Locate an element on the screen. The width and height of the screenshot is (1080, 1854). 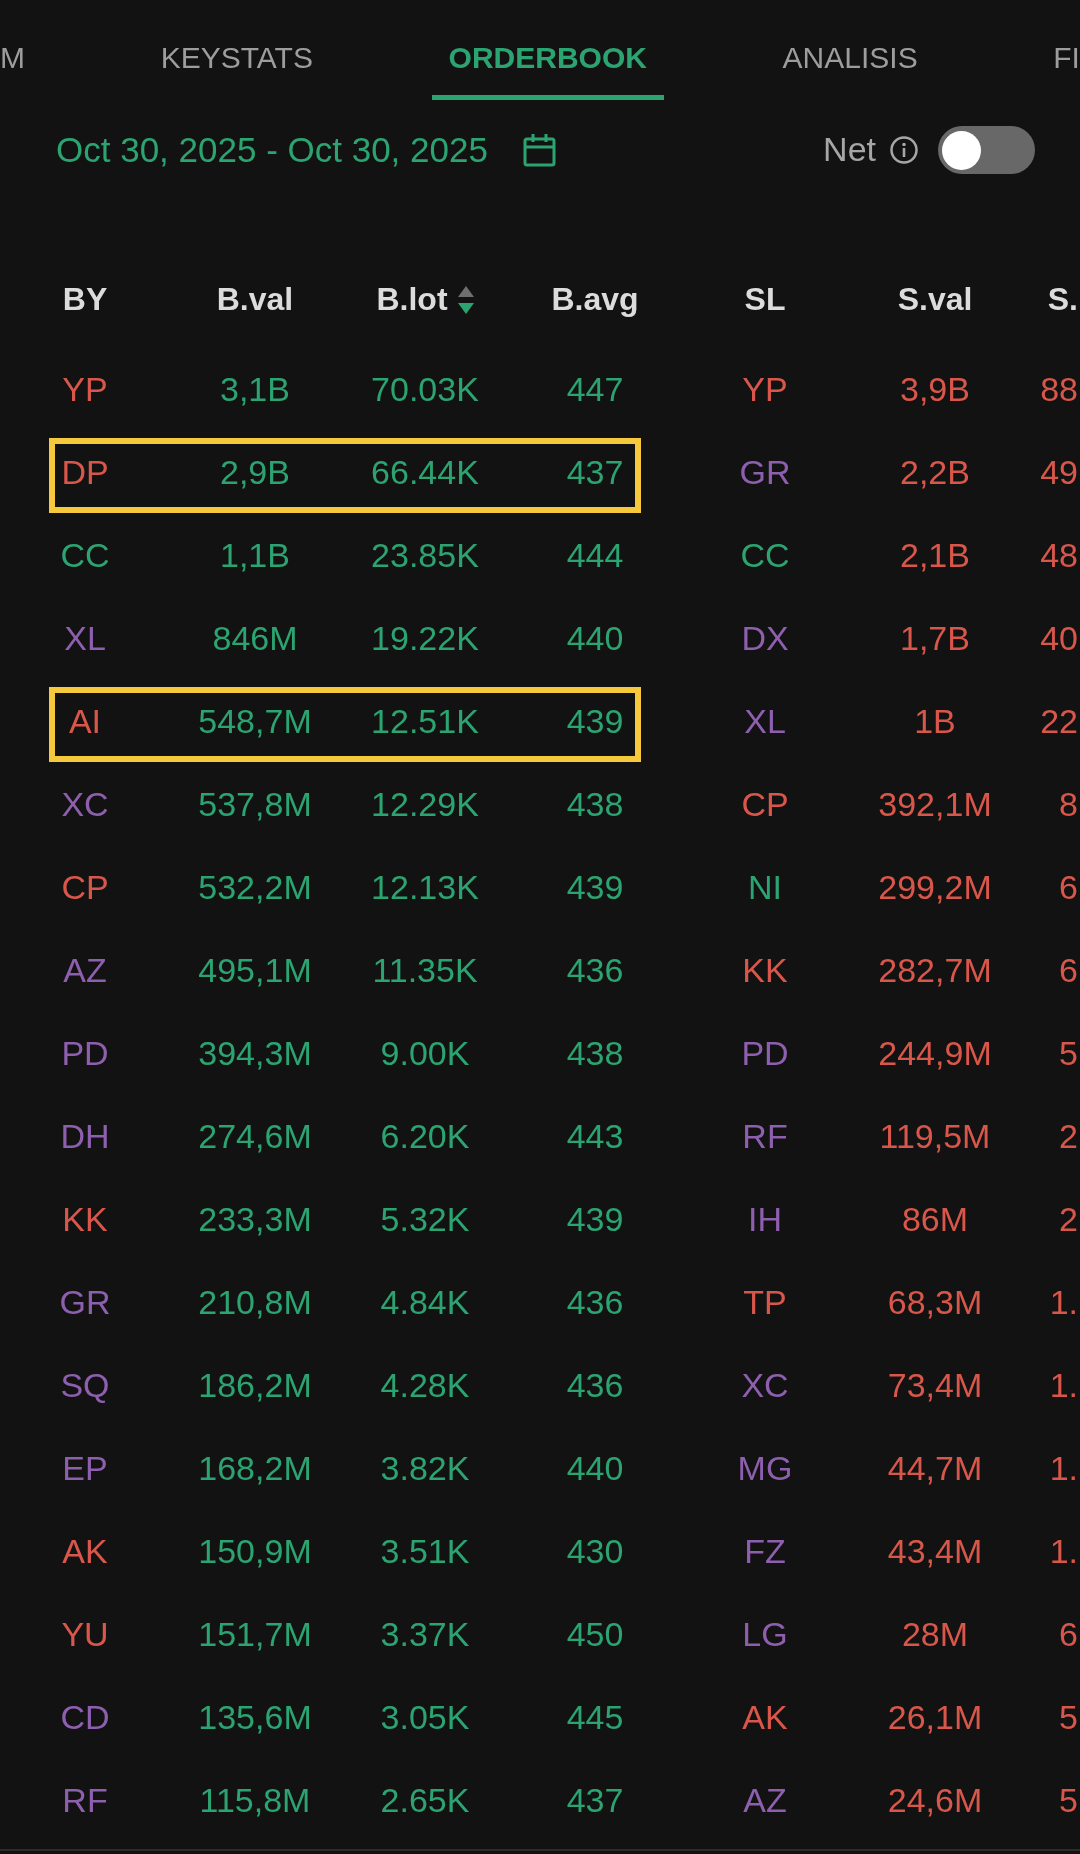
tab: KEYSTATS is located at coordinates (236, 50).